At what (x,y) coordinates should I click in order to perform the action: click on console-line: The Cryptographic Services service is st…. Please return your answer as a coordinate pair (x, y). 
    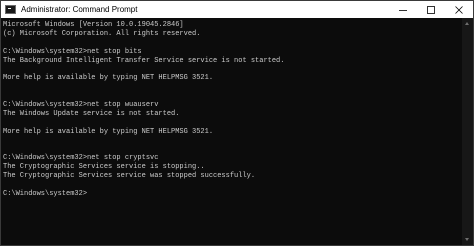
    Looking at the image, I should click on (104, 167).